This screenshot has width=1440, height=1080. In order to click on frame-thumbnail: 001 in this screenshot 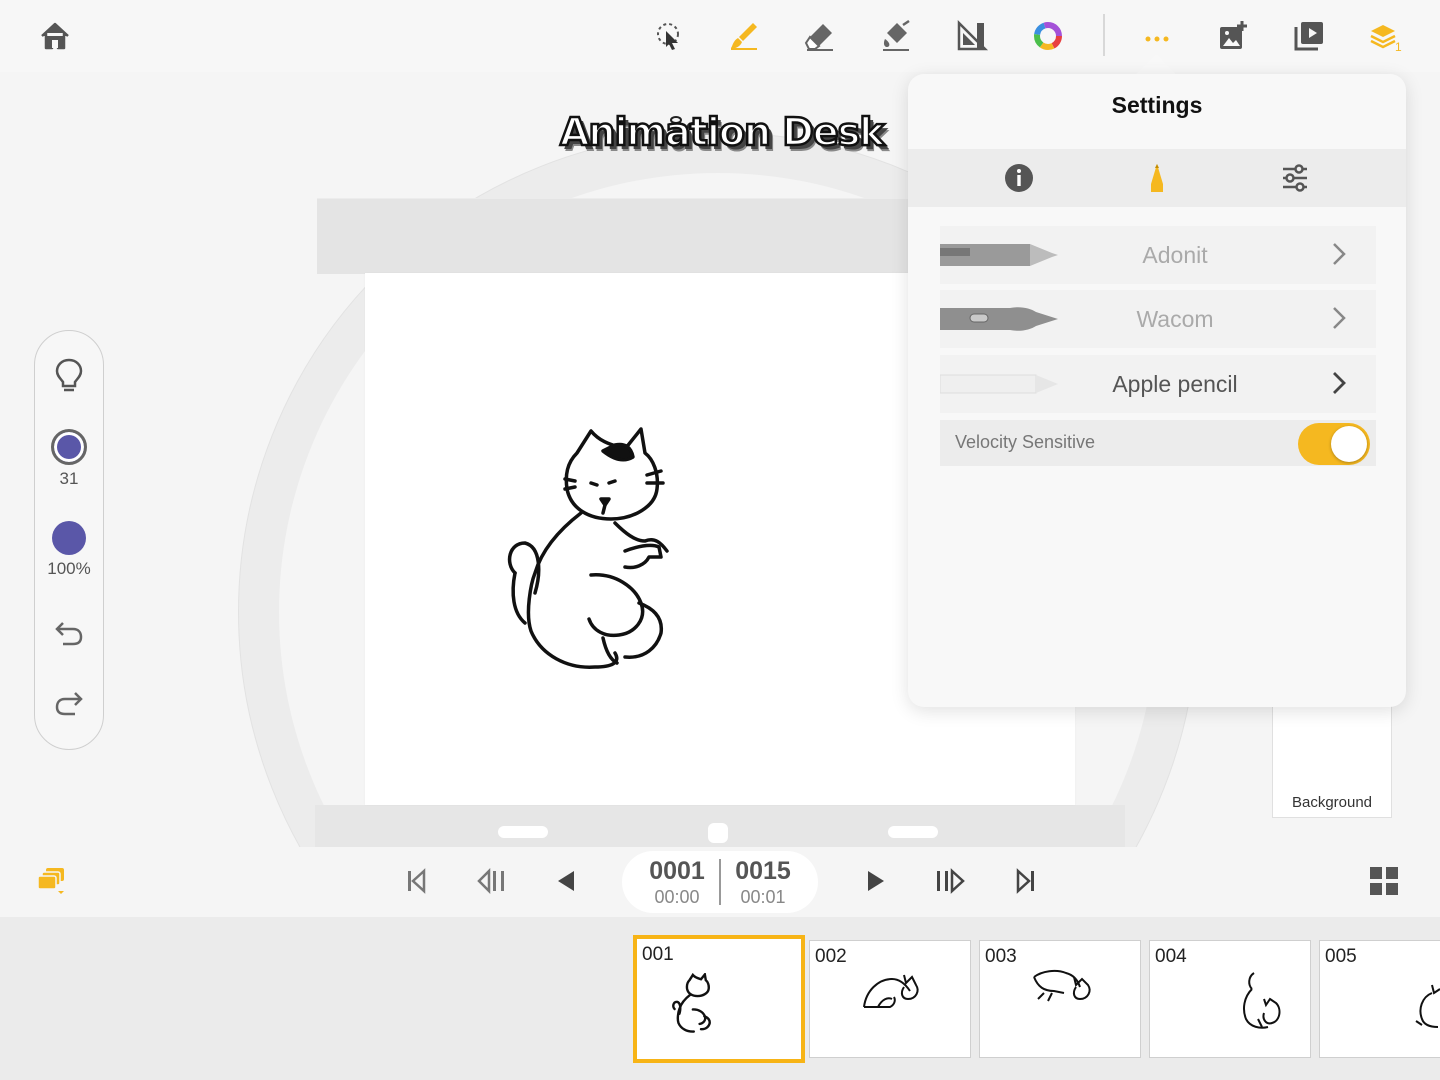, I will do `click(719, 999)`.